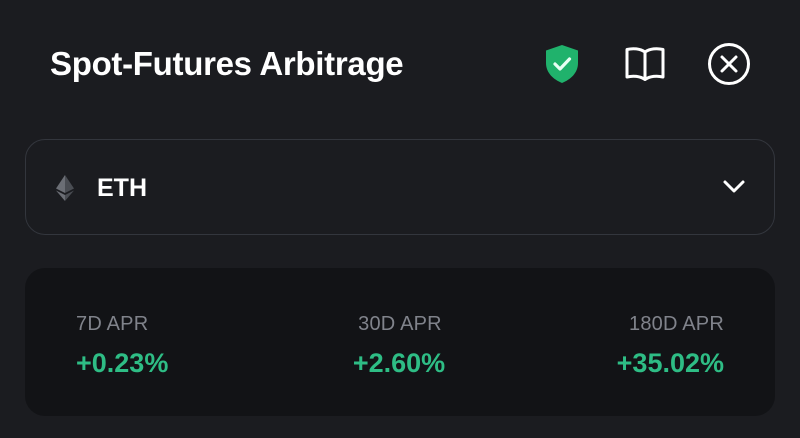 The image size is (800, 438). I want to click on page-title: Spot-Futures Arbitrage, so click(227, 63).